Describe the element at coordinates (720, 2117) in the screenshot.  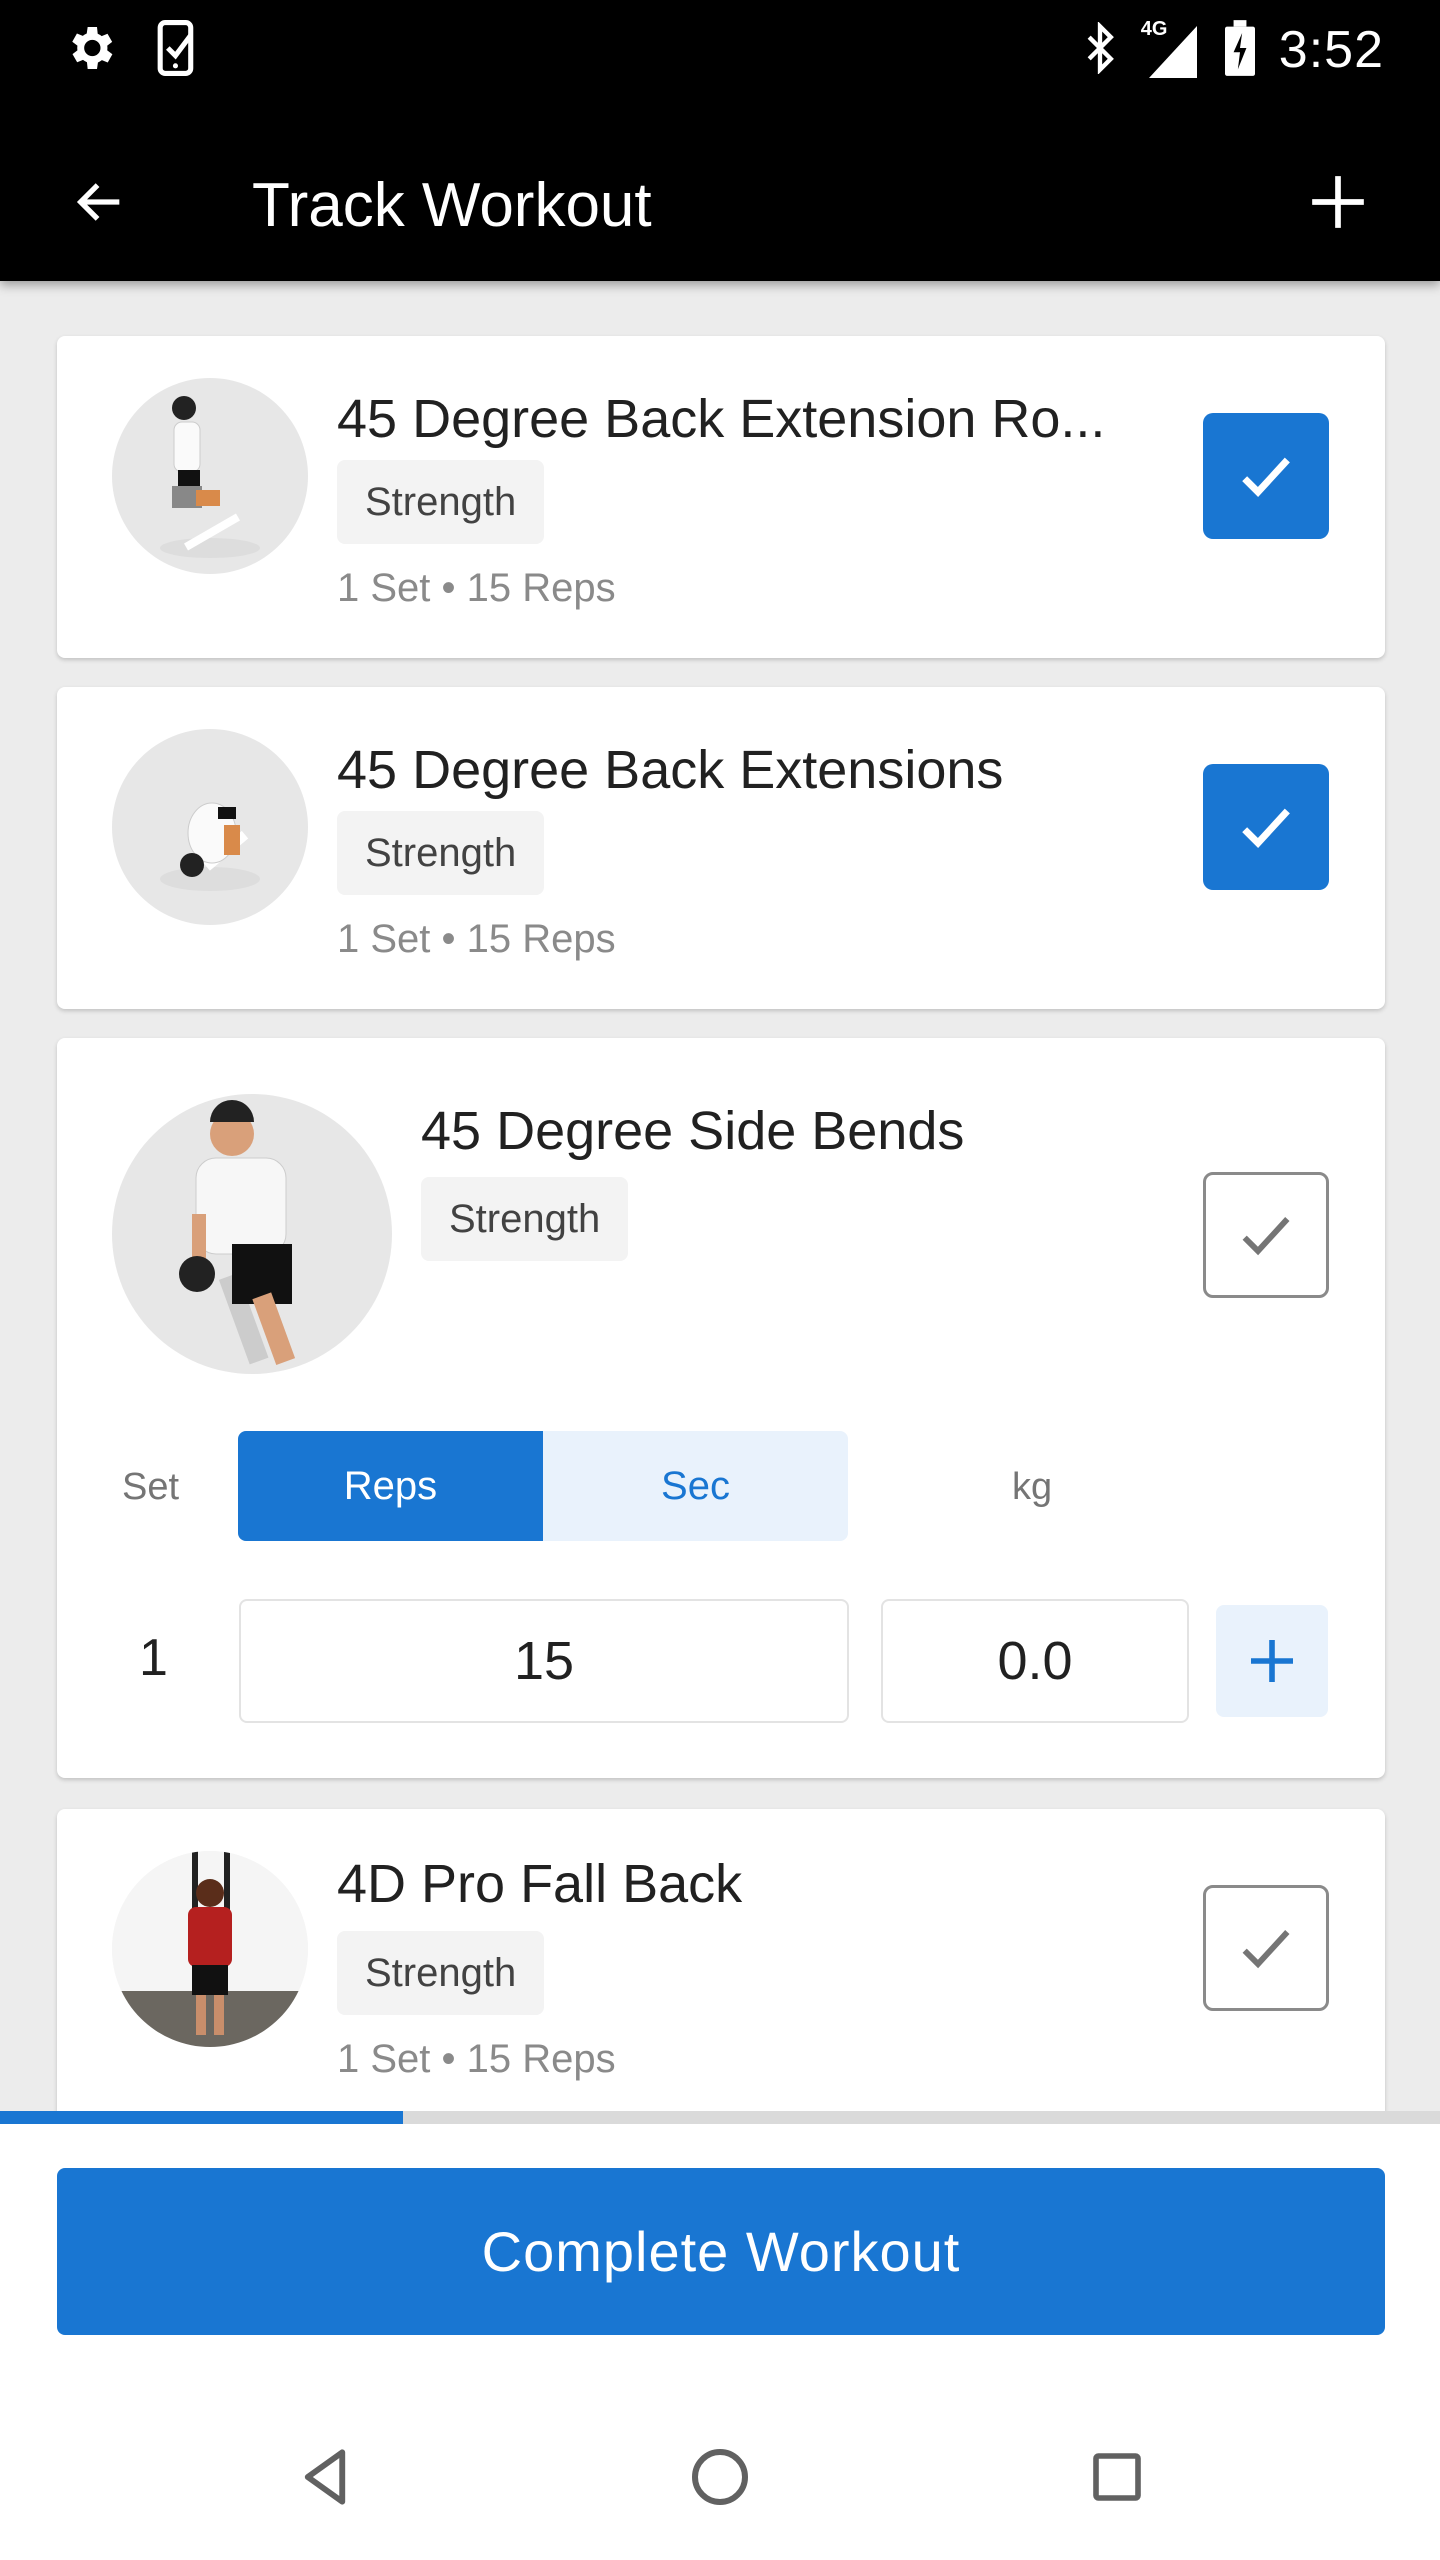
I see `workout-progress-bar` at that location.